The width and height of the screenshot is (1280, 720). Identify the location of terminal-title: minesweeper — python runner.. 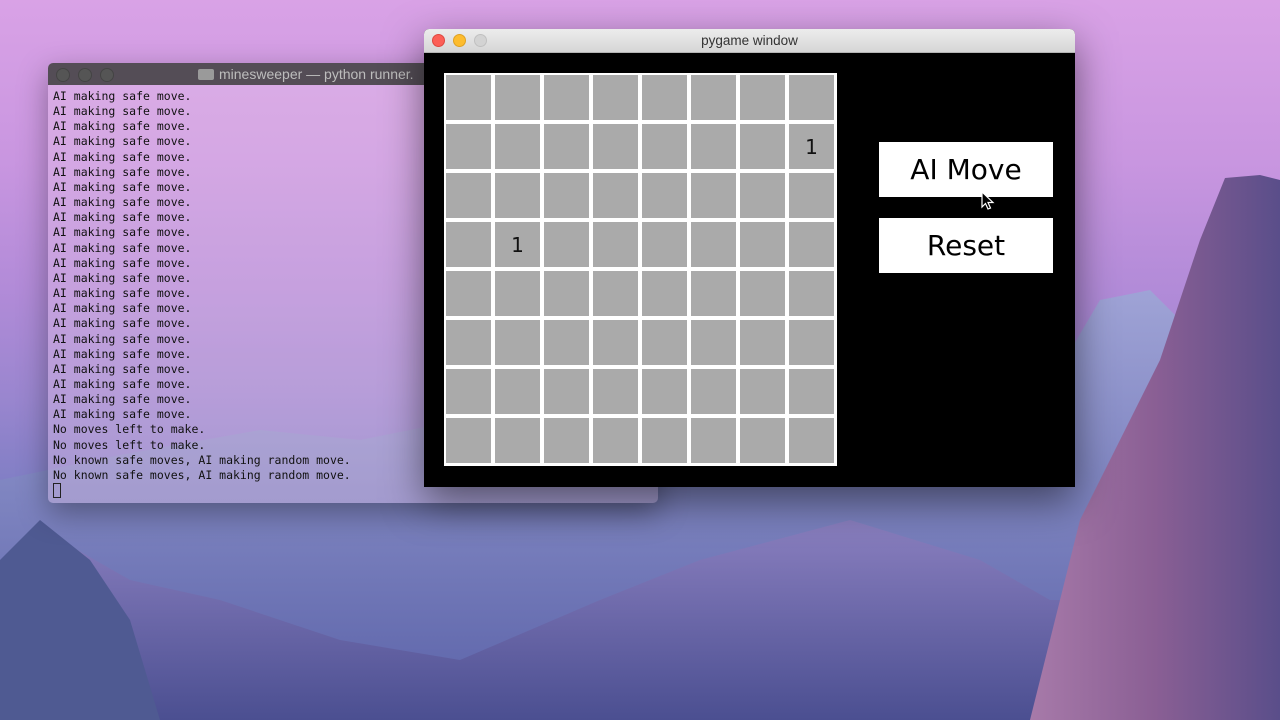
(306, 74).